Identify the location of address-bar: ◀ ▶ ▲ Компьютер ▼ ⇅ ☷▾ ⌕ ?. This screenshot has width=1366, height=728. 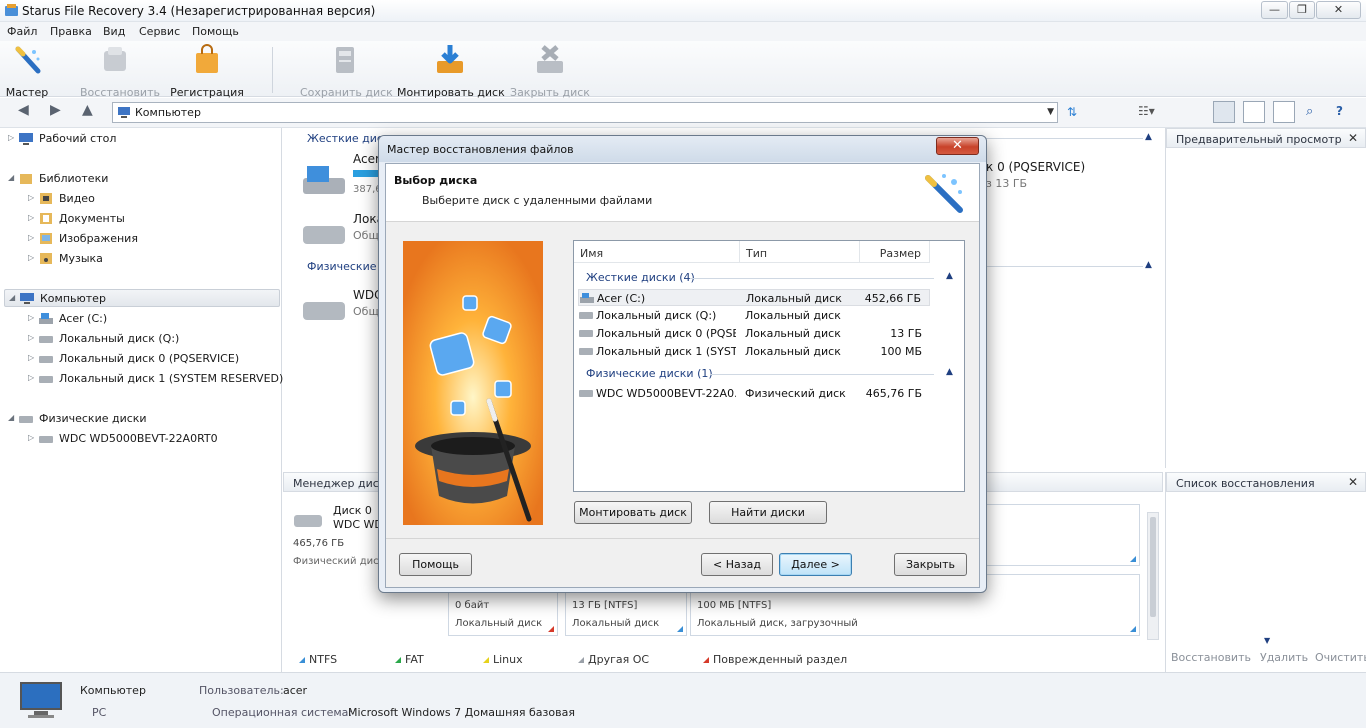
(683, 113).